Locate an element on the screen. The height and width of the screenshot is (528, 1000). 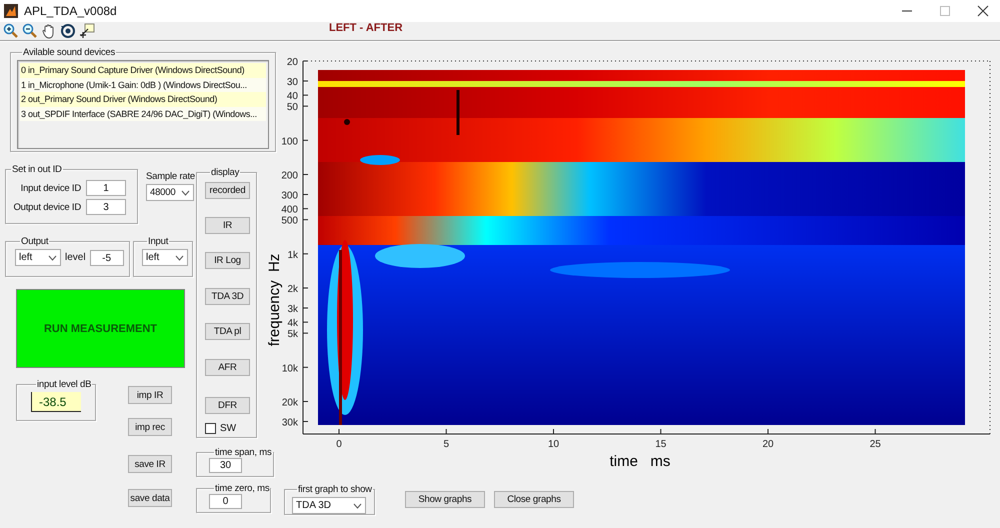
tick-label: 30k is located at coordinates (290, 422).